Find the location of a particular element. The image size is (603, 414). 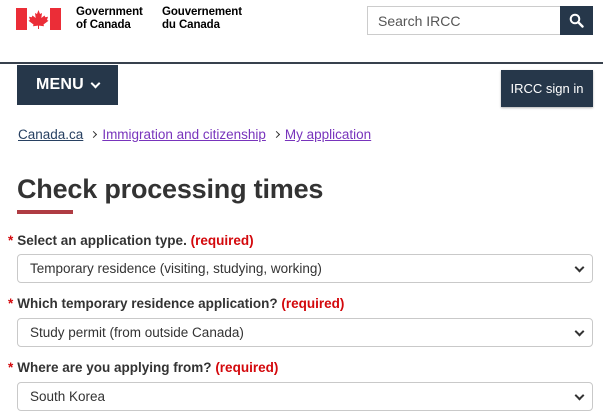

signature-en-line-2: of Canada is located at coordinates (103, 25).